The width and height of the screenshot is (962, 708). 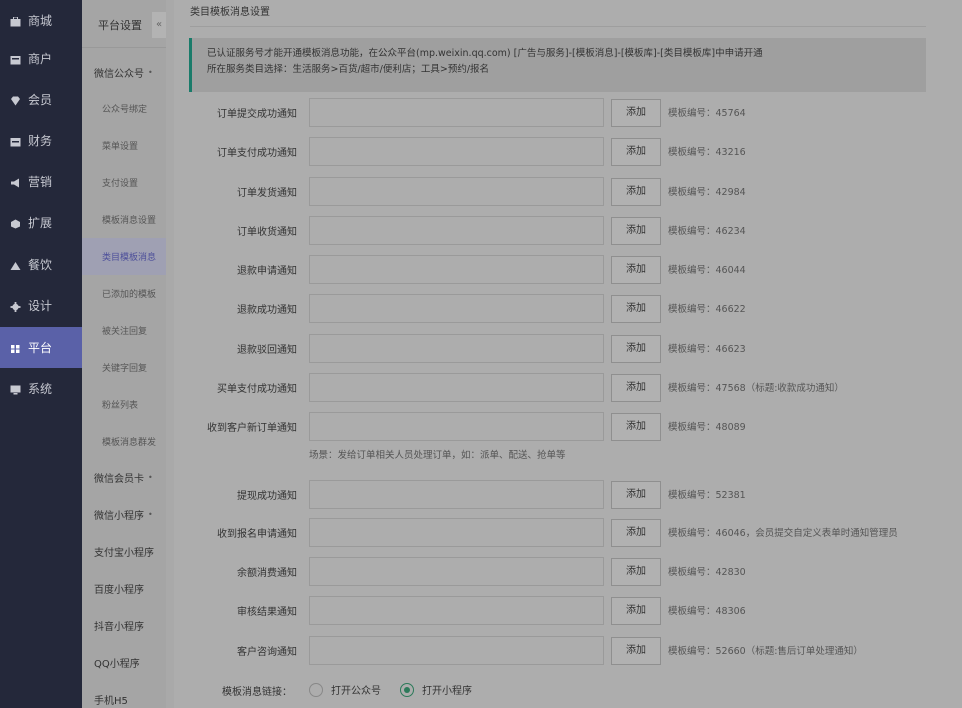 I want to click on nav-item-6: 餐饮, so click(x=41, y=264).